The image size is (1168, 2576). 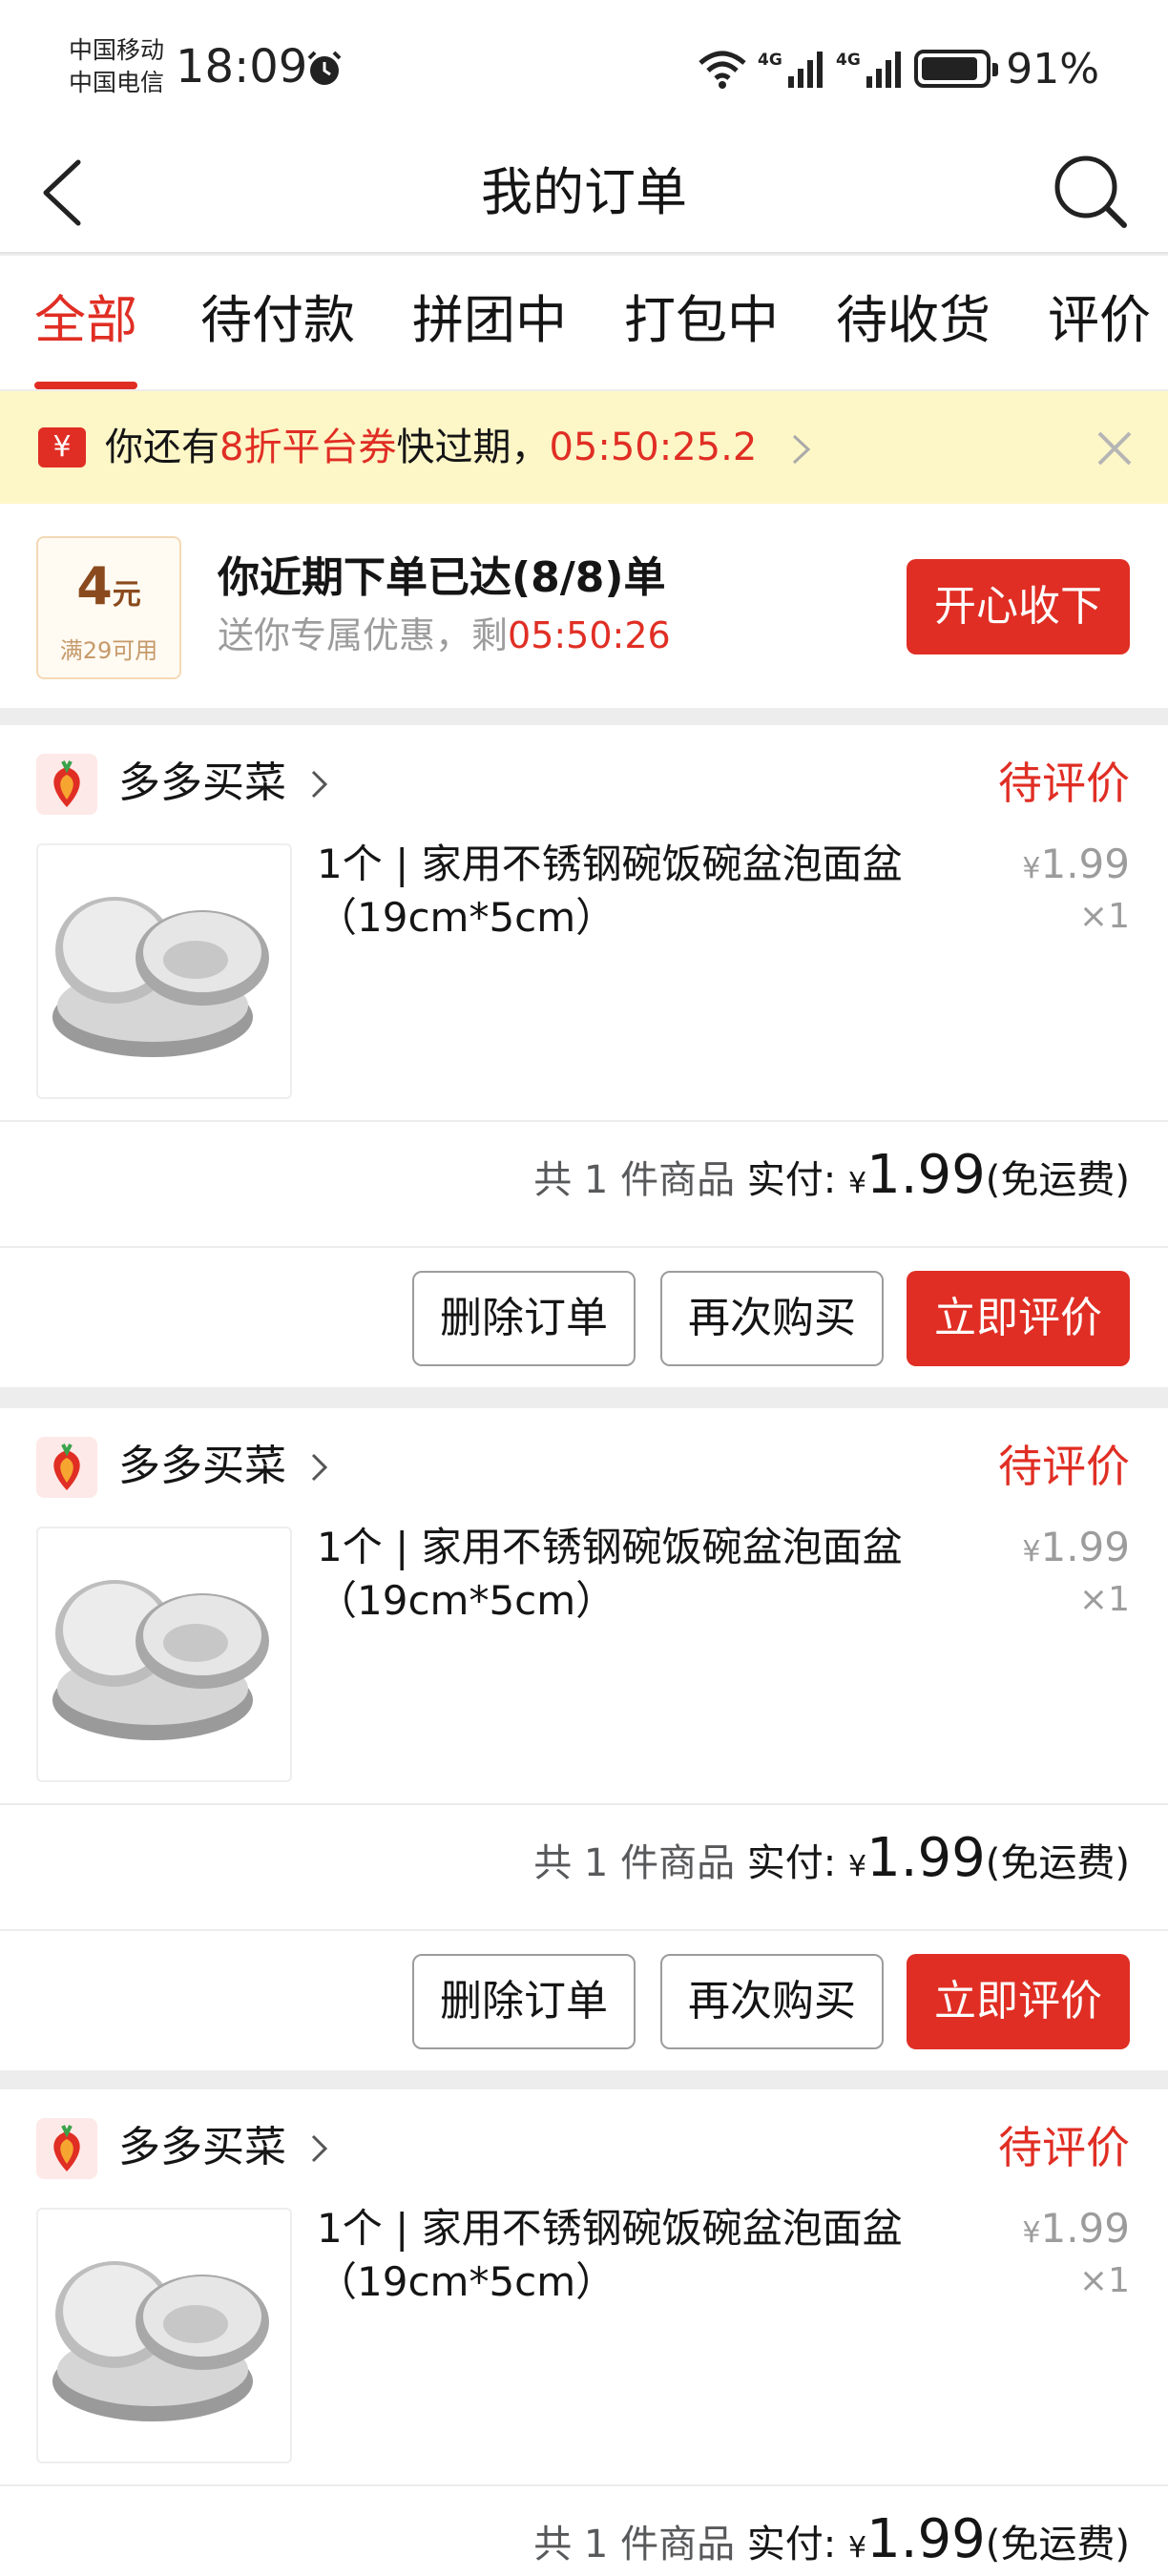 What do you see at coordinates (277, 320) in the screenshot?
I see `tab-pending-payment: 待付款` at bounding box center [277, 320].